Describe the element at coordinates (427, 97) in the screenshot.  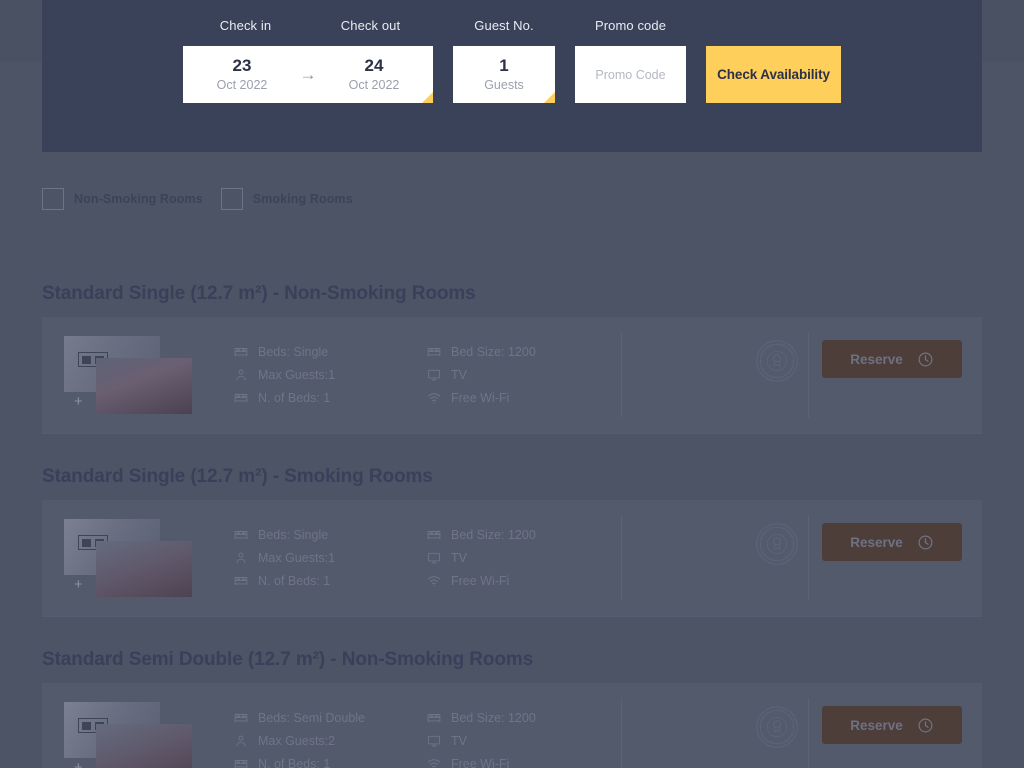
I see `date-corner-marker` at that location.